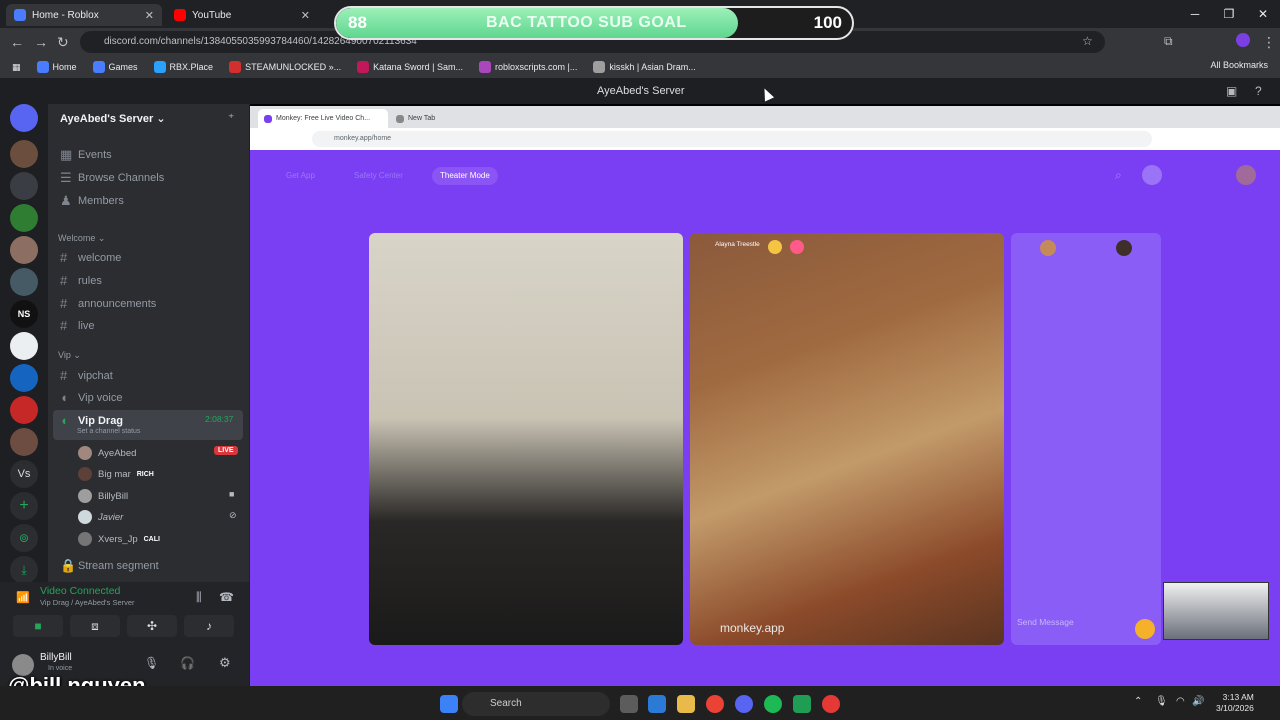 Image resolution: width=1280 pixels, height=720 pixels. Describe the element at coordinates (81, 280) in the screenshot. I see `channel-rules: # rules` at that location.